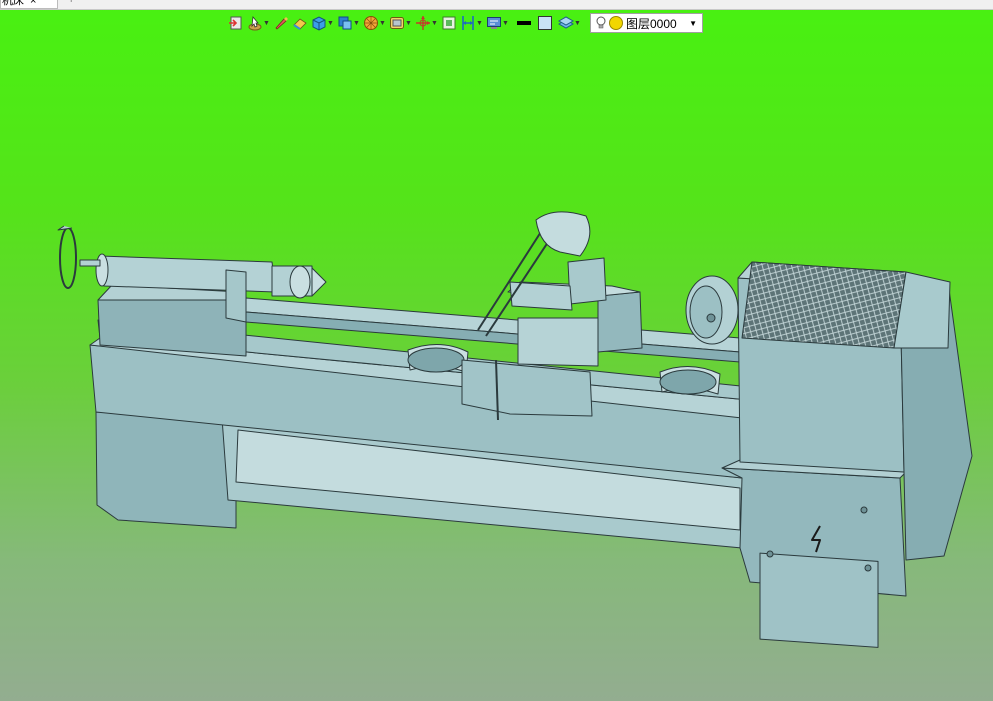  I want to click on tool-post, so click(587, 281).